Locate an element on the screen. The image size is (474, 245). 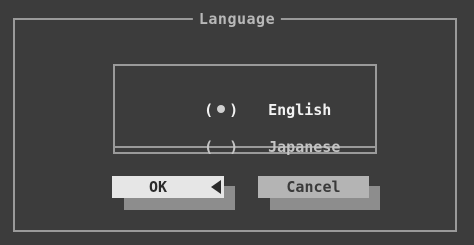
cancel-button: Cancel is located at coordinates (313, 187).